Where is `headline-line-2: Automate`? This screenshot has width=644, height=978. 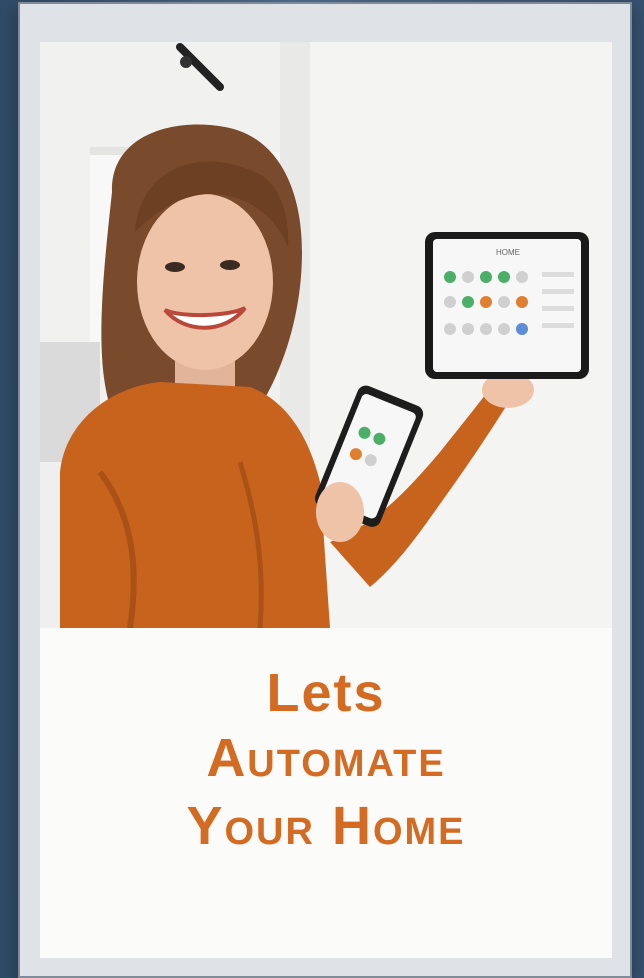 headline-line-2: Automate is located at coordinates (326, 758).